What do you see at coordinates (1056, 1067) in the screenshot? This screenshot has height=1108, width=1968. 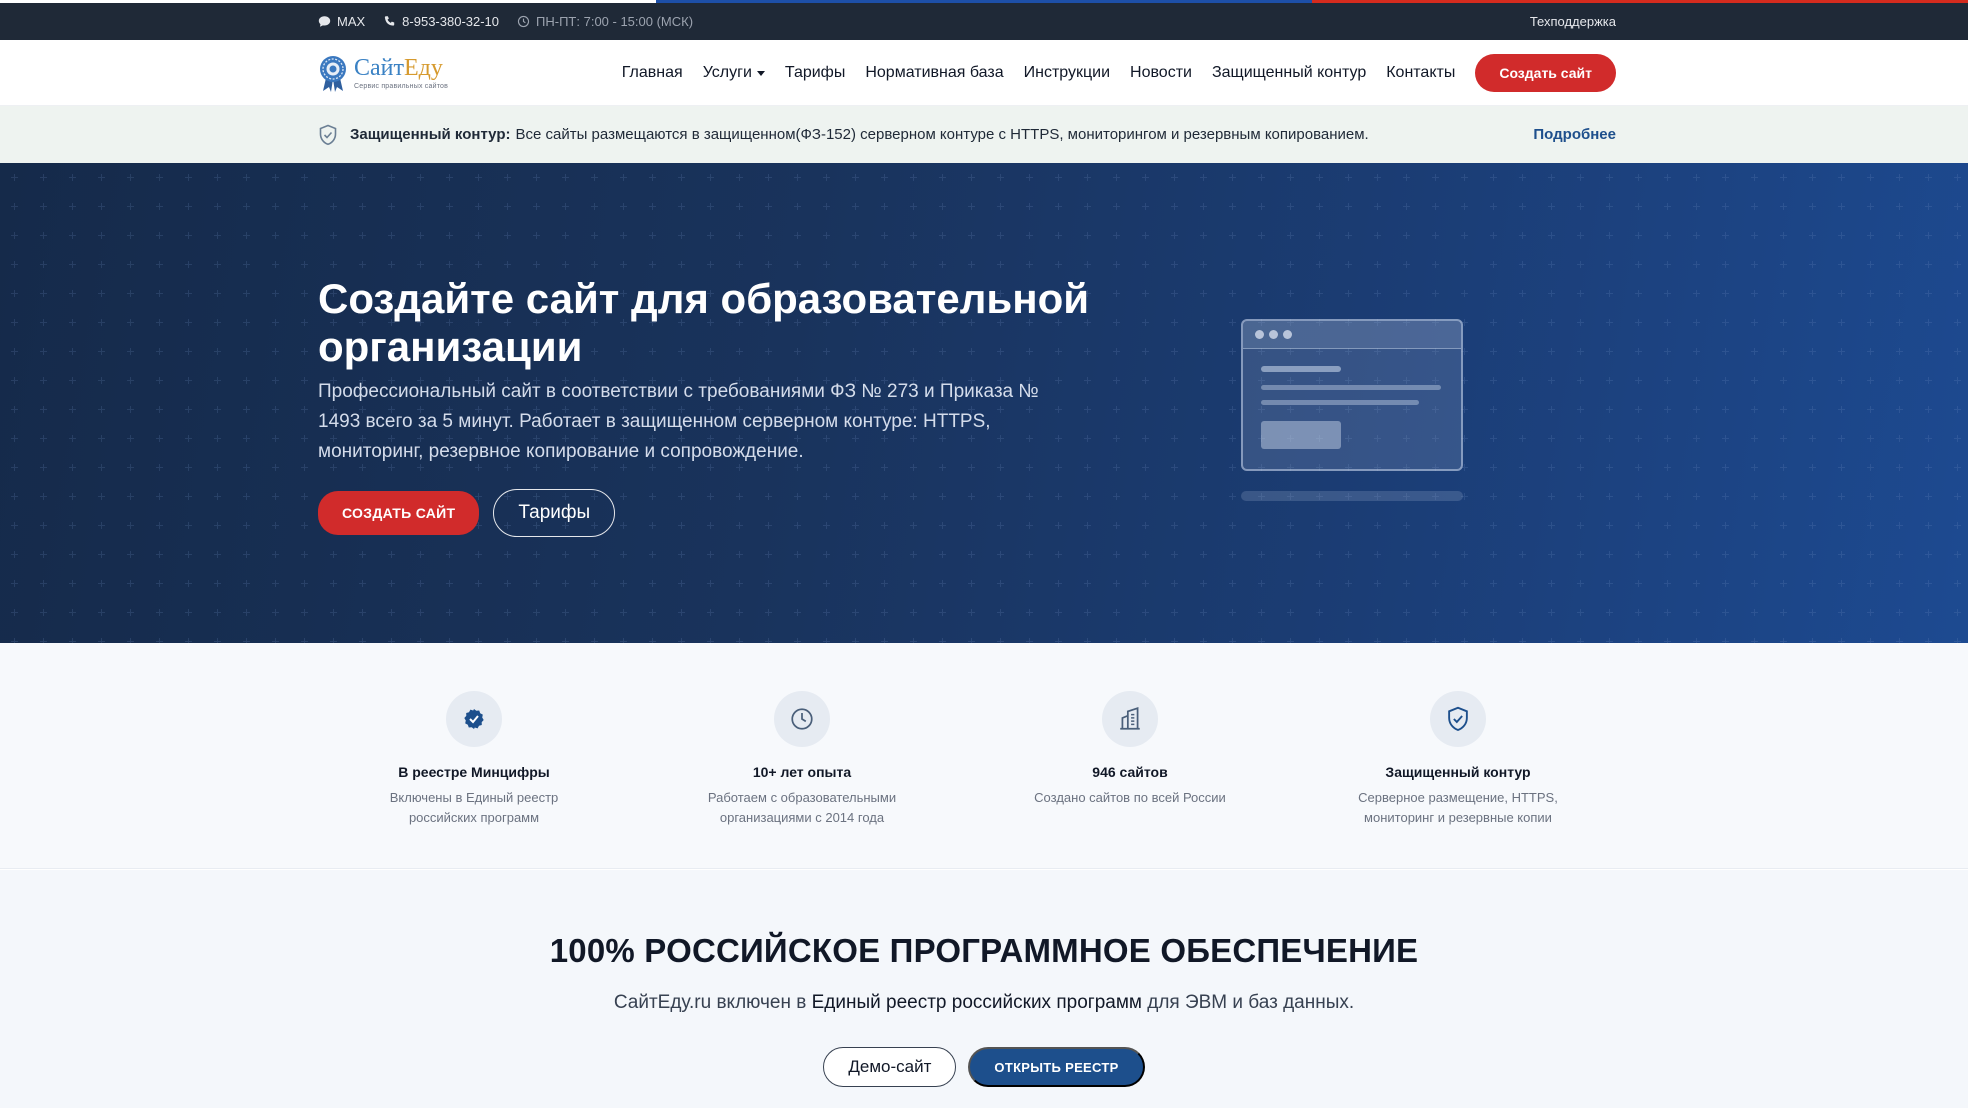 I see `open-registry-button: Открыть реестр` at bounding box center [1056, 1067].